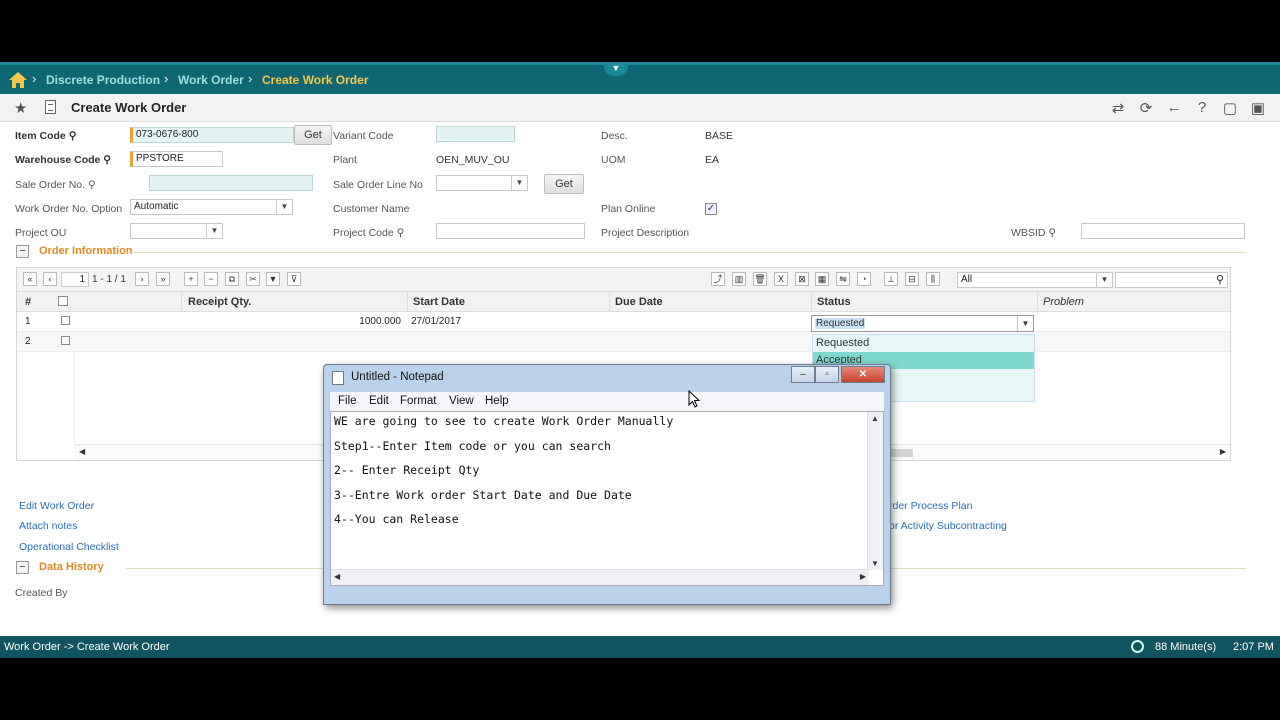  What do you see at coordinates (834, 302) in the screenshot?
I see `column-status-header: Status` at bounding box center [834, 302].